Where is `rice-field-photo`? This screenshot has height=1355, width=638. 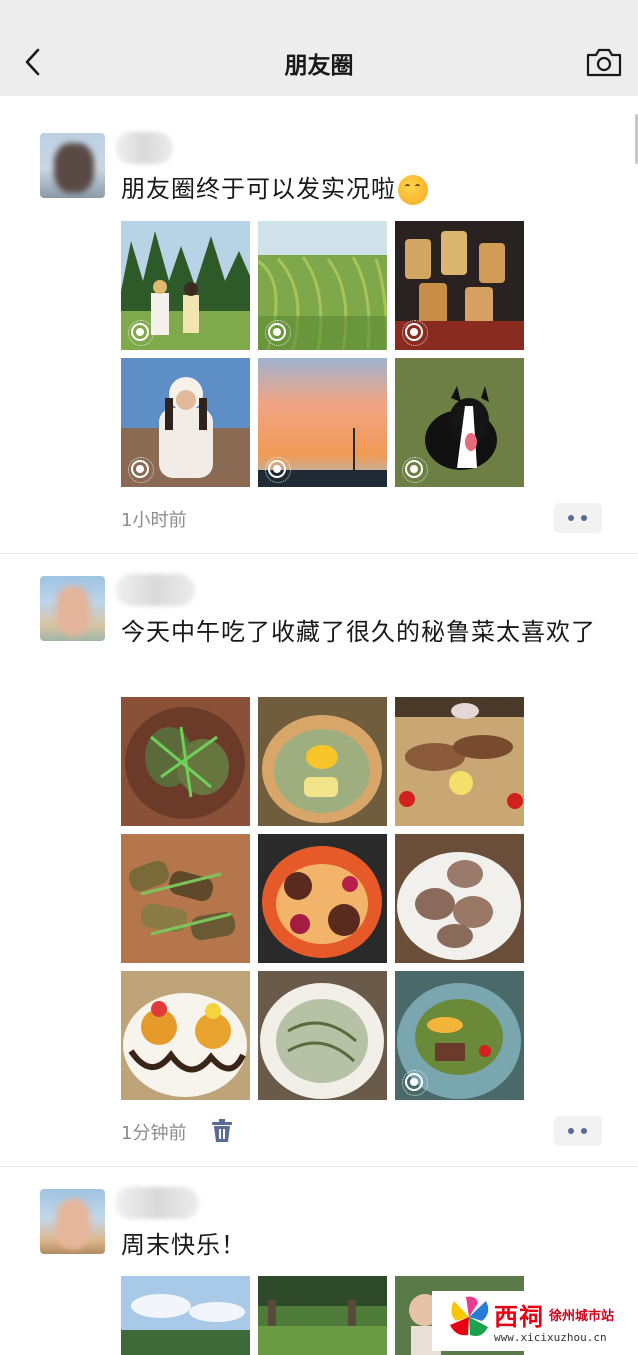
rice-field-photo is located at coordinates (322, 285).